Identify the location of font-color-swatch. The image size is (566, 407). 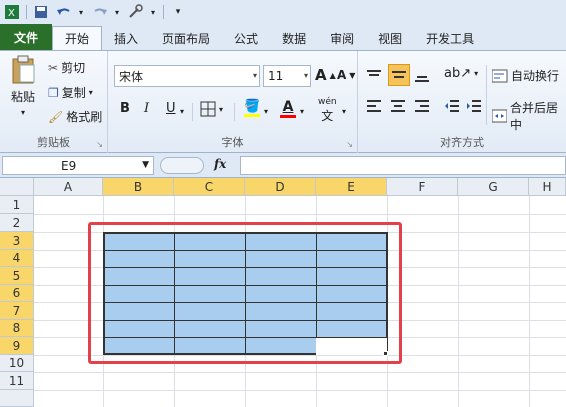
(288, 116).